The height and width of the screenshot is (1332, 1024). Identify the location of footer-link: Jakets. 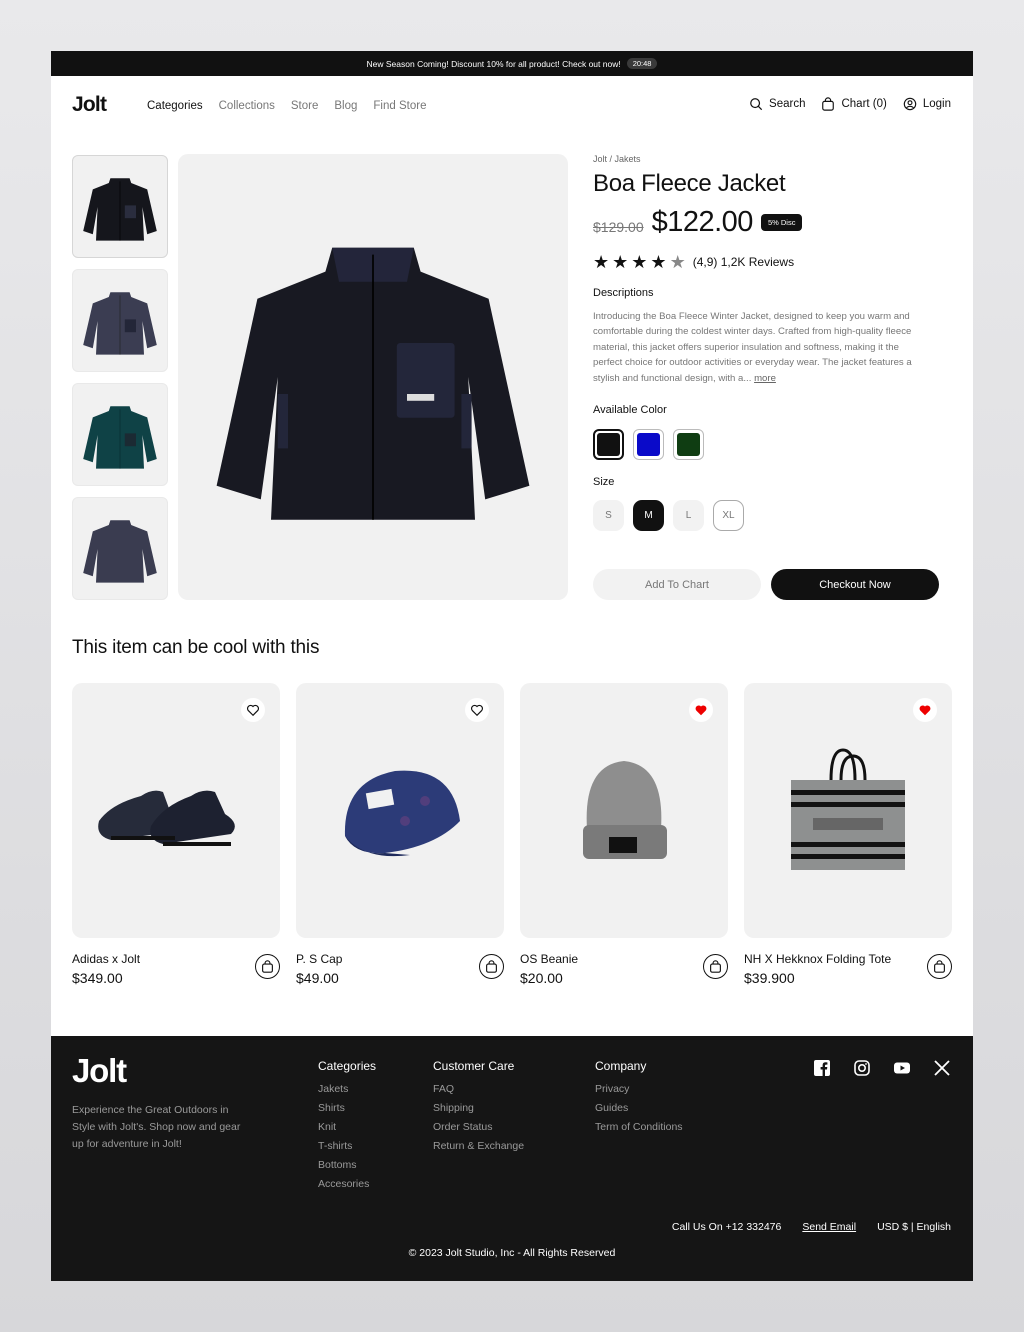
(347, 1089).